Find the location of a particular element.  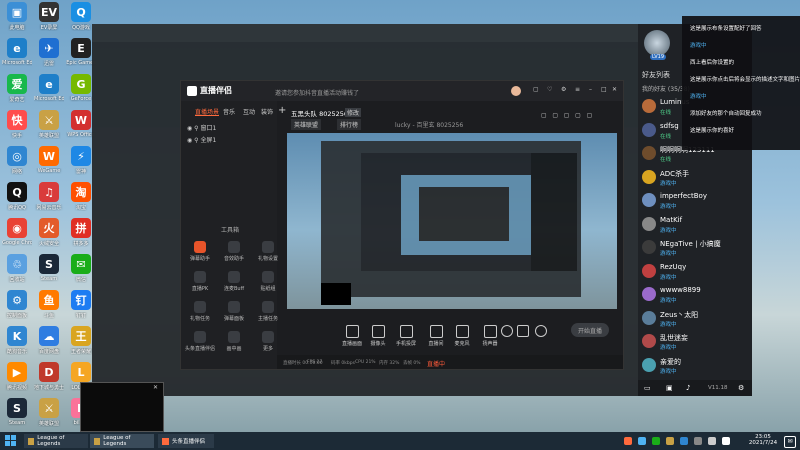

clock: 23:05 2021/7/24 is located at coordinates (763, 440).